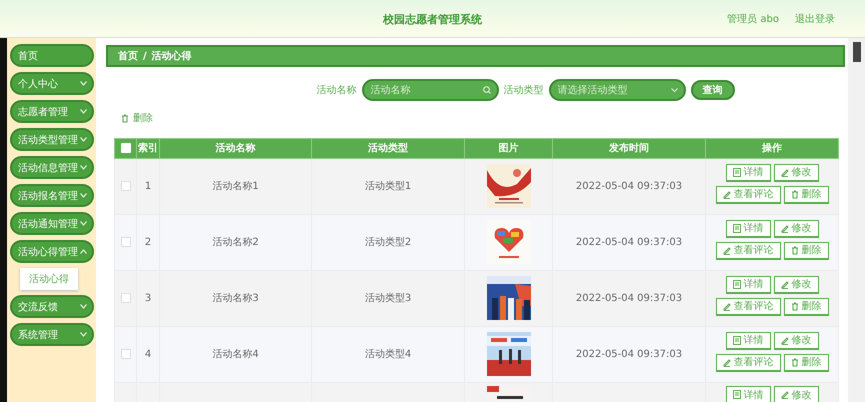 This screenshot has height=402, width=865. Describe the element at coordinates (52, 55) in the screenshot. I see `menu-item: 首页` at that location.